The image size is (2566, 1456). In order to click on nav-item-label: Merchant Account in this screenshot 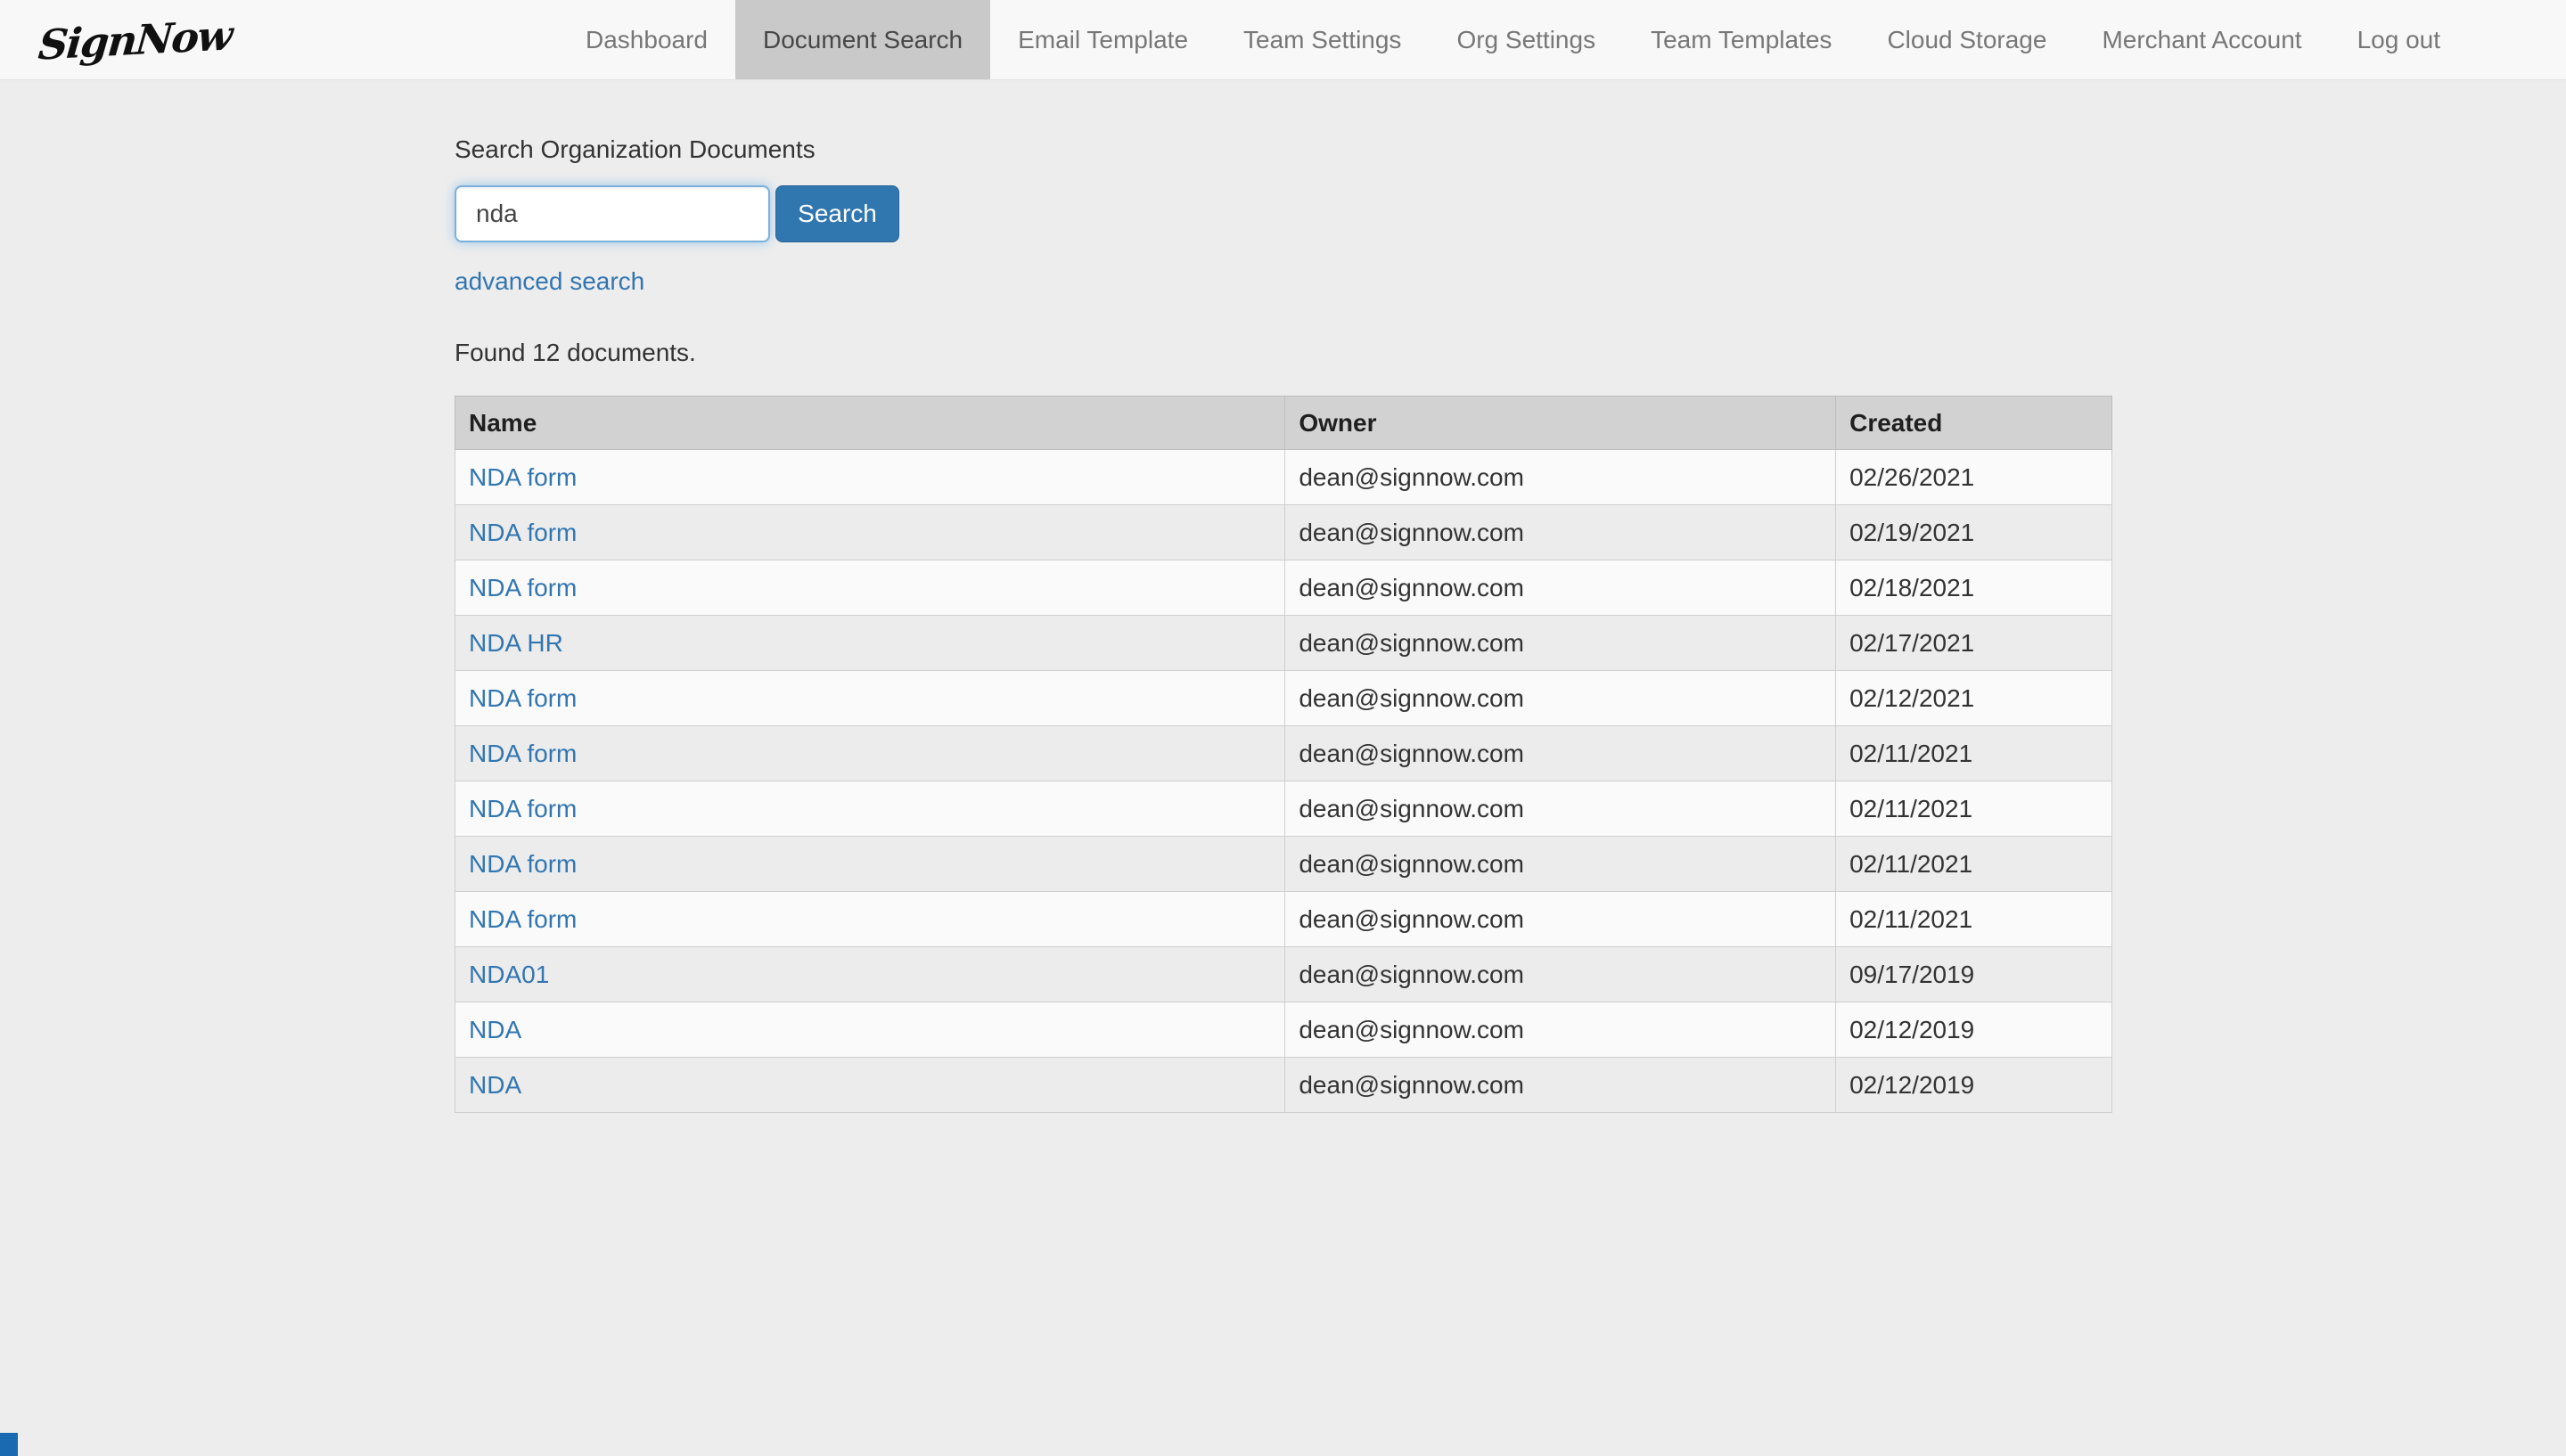, I will do `click(2202, 39)`.